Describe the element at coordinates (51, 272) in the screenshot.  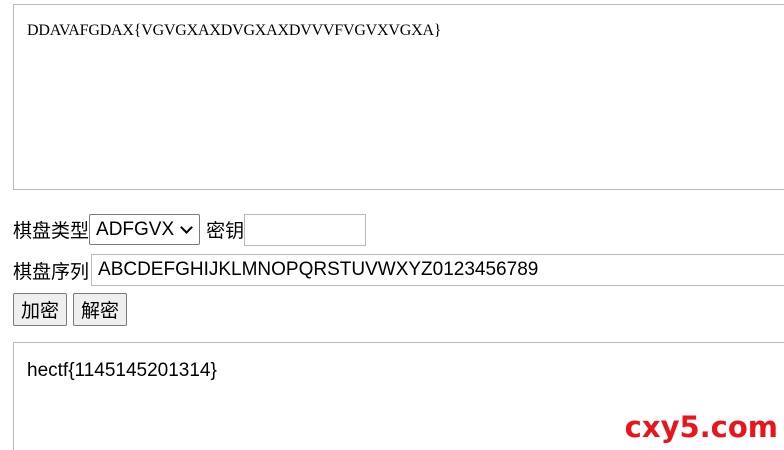
I see `board-sequence-label: 棋盘序列` at that location.